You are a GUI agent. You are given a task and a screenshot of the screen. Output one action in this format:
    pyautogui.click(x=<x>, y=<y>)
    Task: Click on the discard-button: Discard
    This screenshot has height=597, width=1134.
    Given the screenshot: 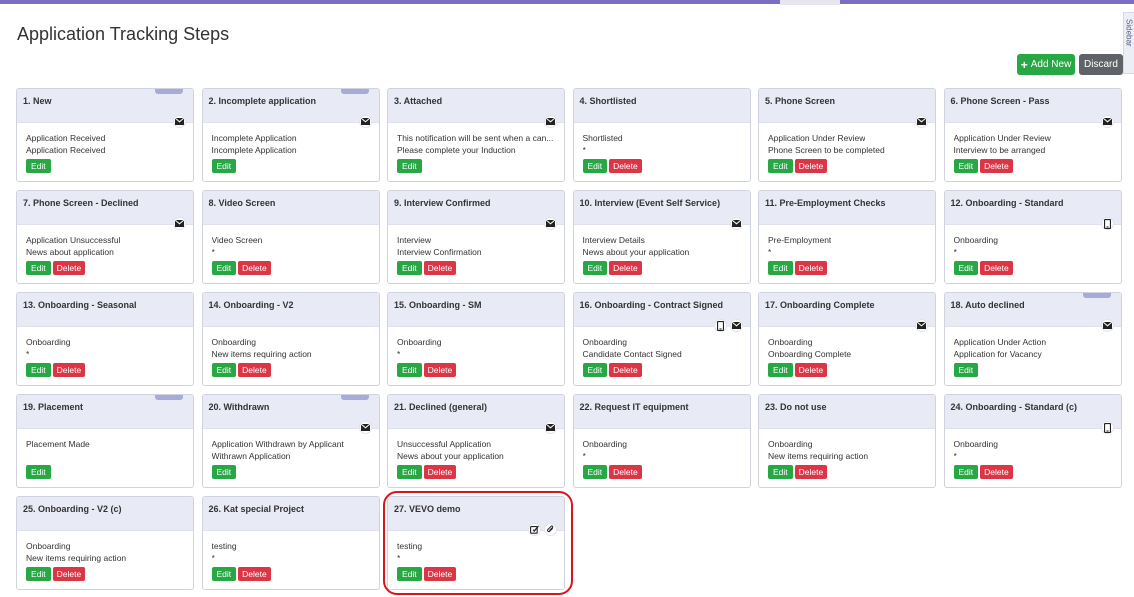 What is the action you would take?
    pyautogui.click(x=1101, y=64)
    